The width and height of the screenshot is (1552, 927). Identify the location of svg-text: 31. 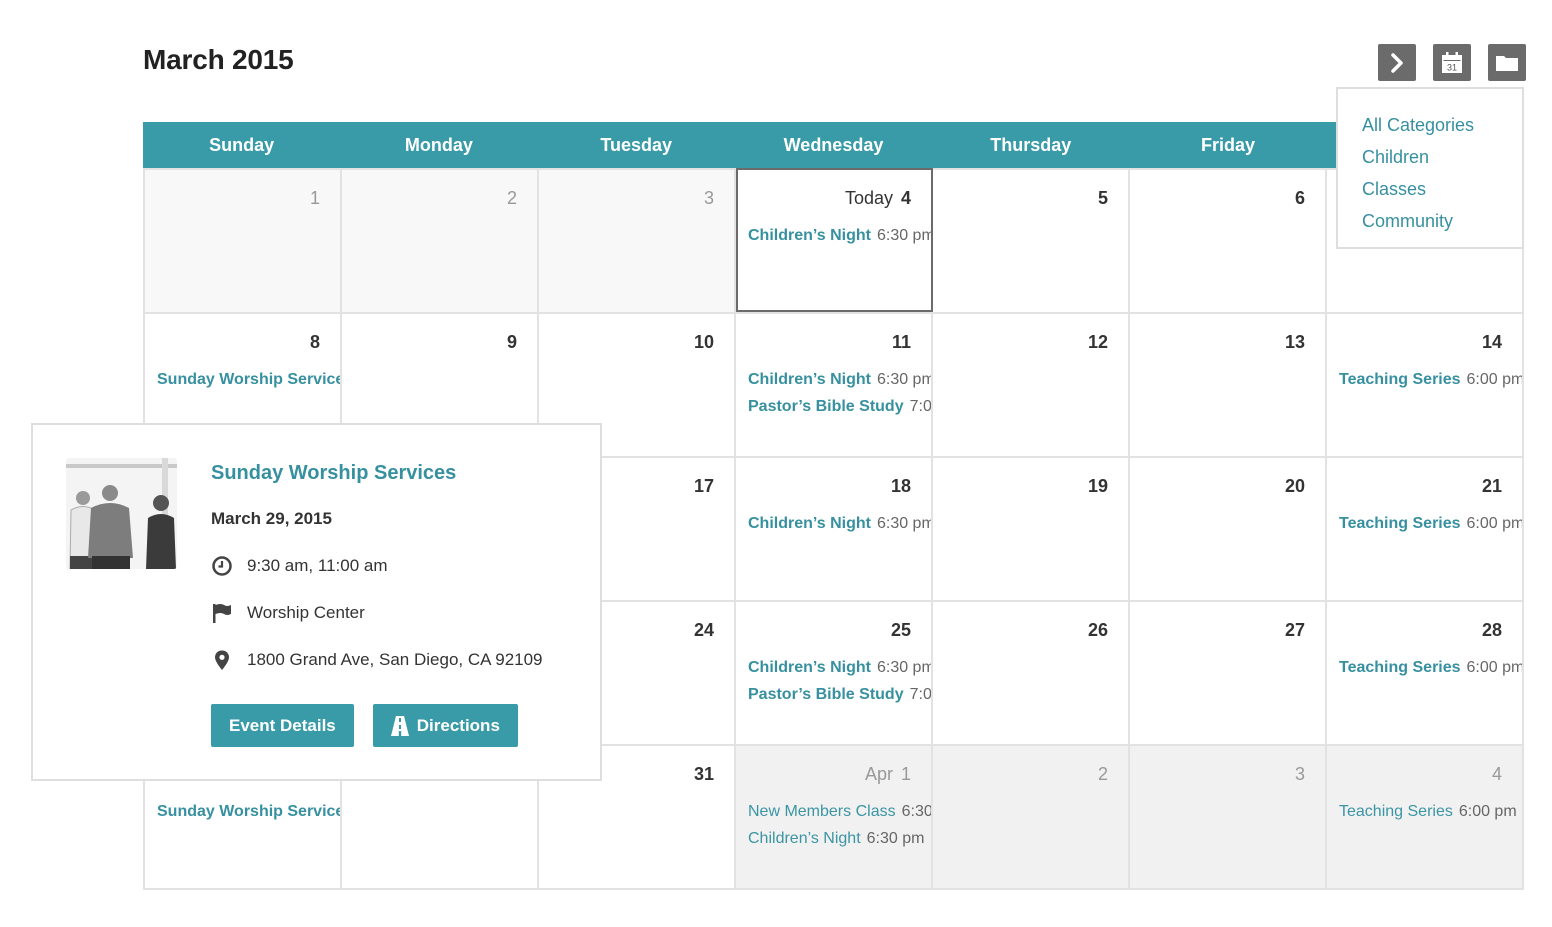
(1452, 67).